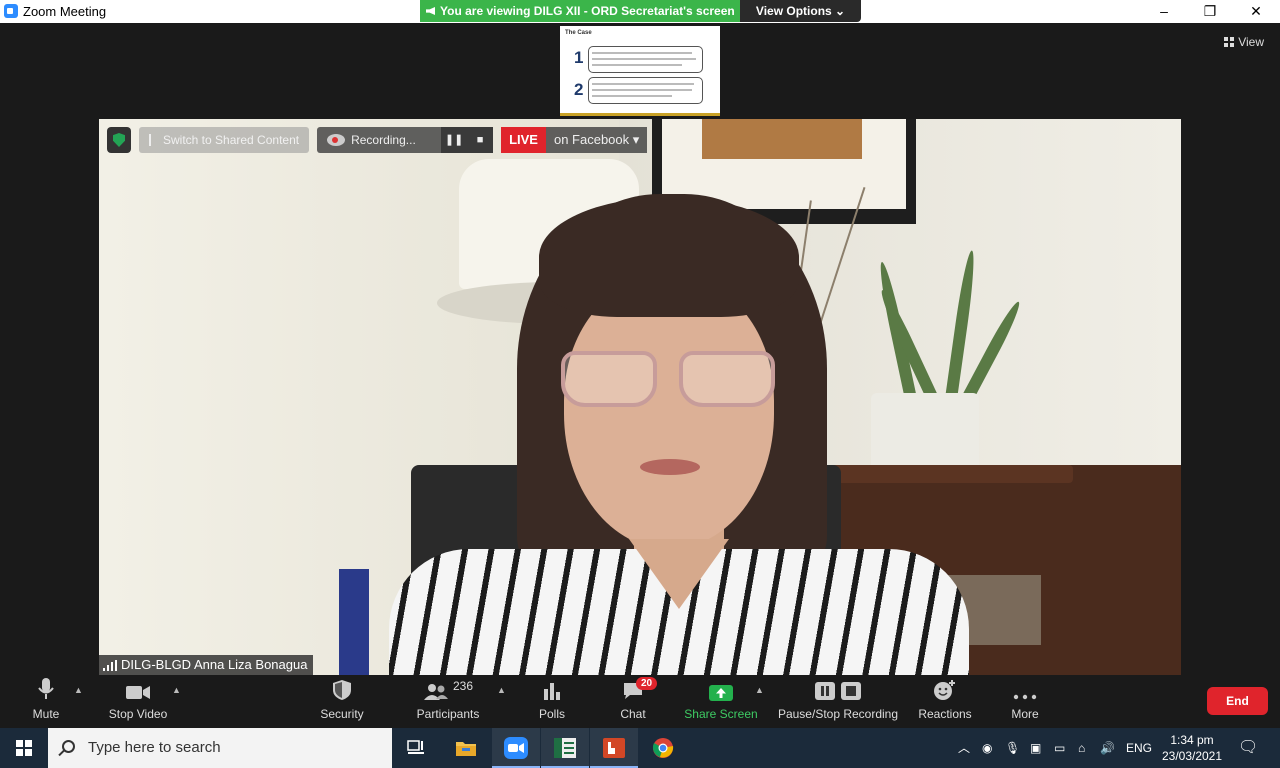  What do you see at coordinates (176, 690) in the screenshot?
I see `video-options-caret-icon: ▲` at bounding box center [176, 690].